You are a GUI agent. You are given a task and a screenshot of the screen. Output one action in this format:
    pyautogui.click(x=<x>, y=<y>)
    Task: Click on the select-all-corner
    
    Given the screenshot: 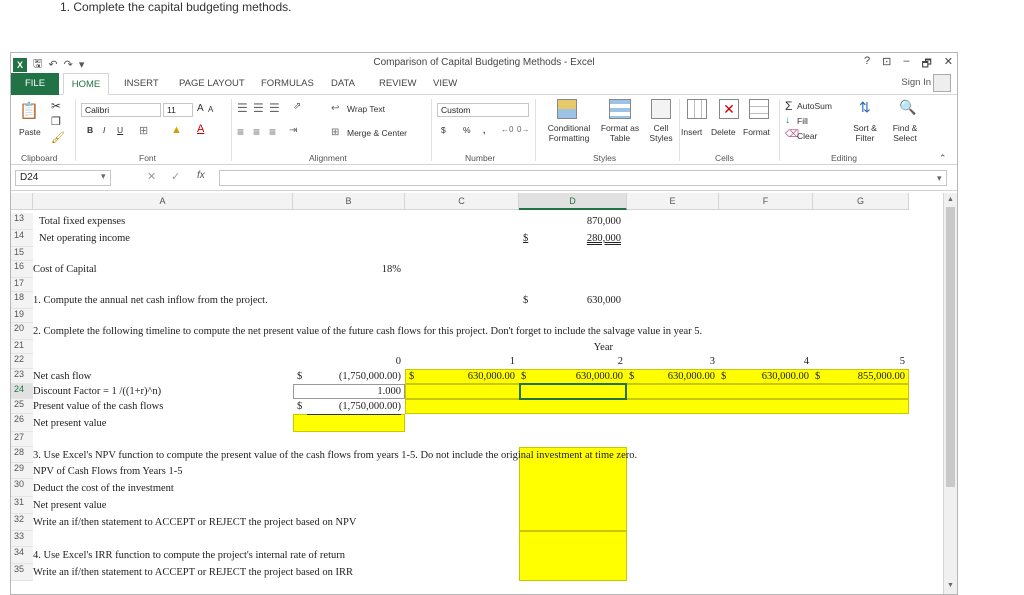 What is the action you would take?
    pyautogui.click(x=22, y=201)
    